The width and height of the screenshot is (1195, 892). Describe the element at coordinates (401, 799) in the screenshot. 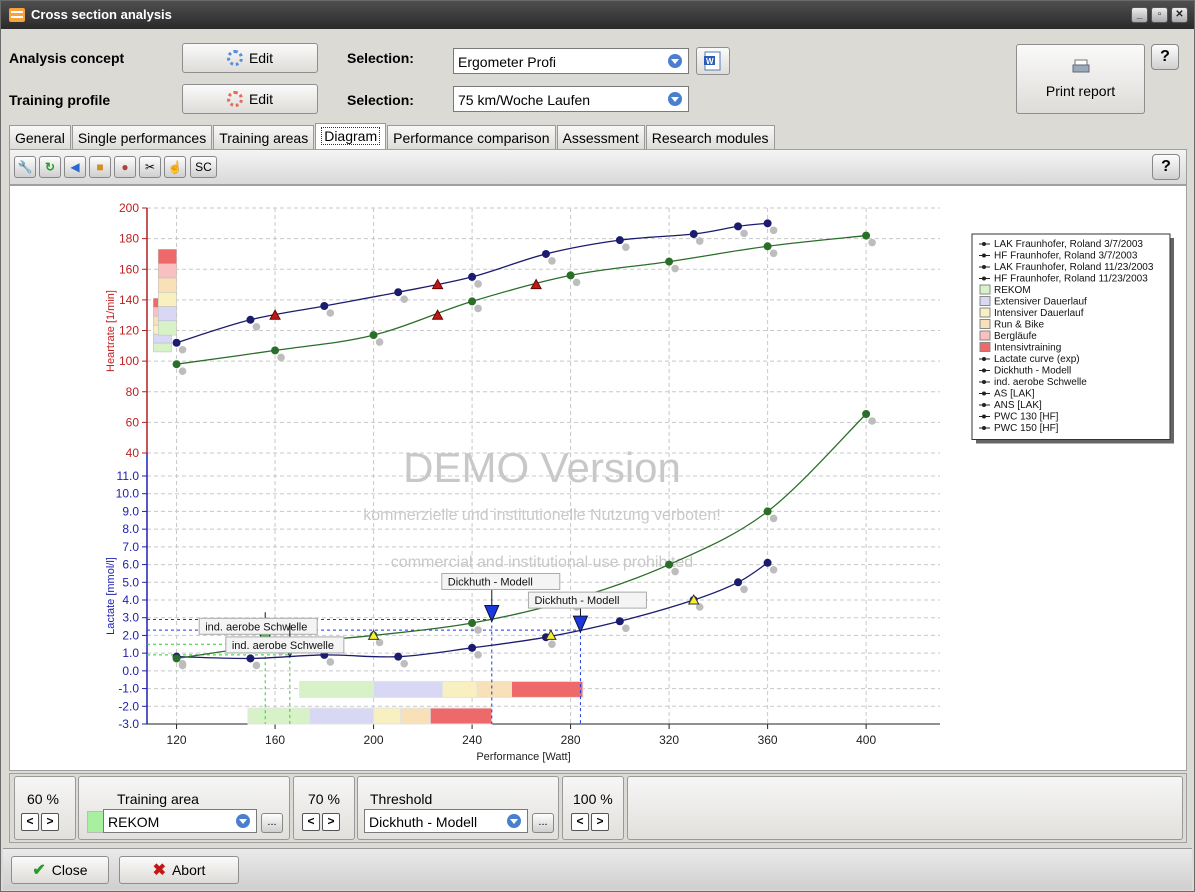

I see `threshold-label: Threshold` at that location.